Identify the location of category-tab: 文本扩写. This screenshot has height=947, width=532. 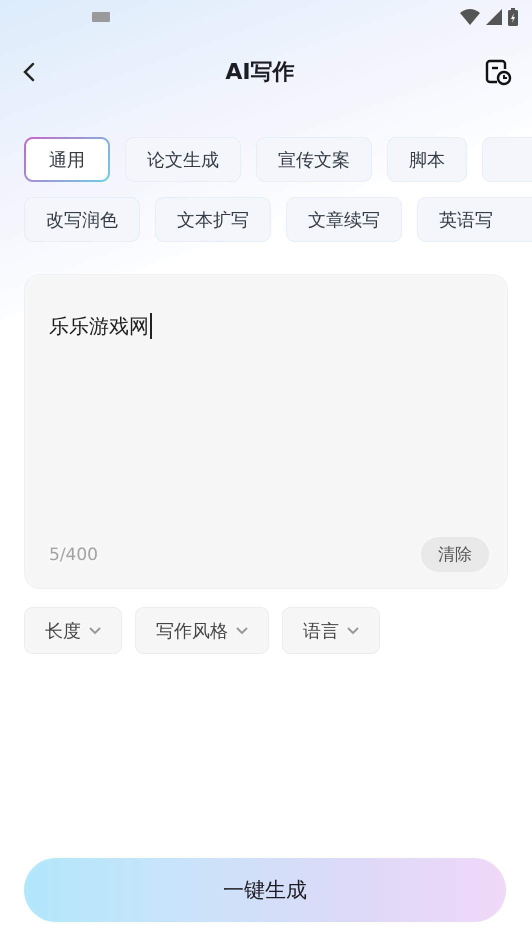
(213, 219).